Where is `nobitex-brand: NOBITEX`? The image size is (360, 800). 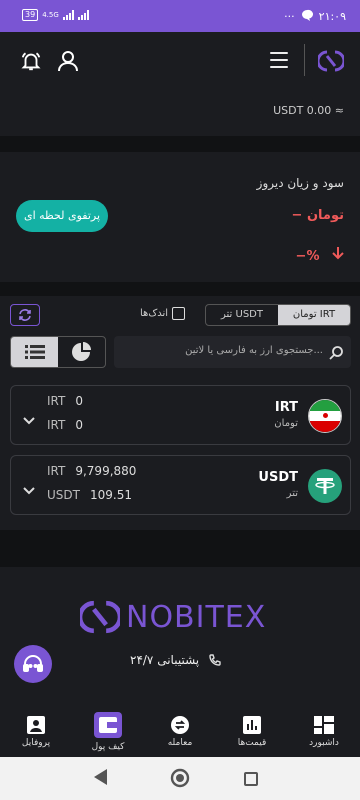
nobitex-brand: NOBITEX is located at coordinates (173, 617).